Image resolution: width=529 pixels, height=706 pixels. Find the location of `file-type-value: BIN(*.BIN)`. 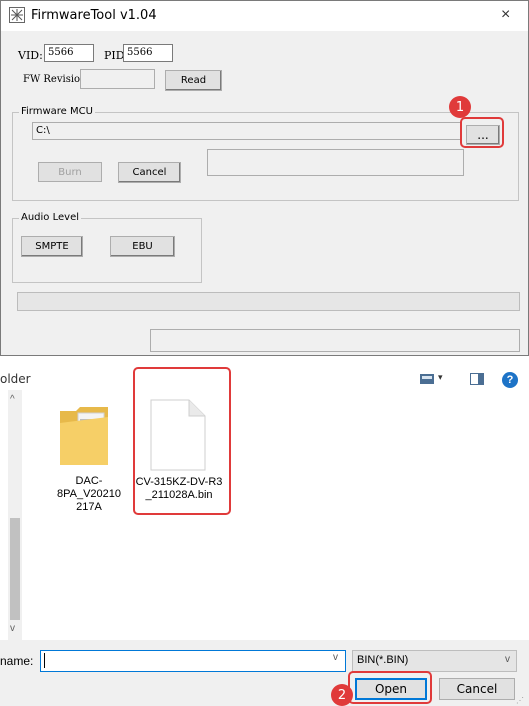

file-type-value: BIN(*.BIN) is located at coordinates (383, 660).